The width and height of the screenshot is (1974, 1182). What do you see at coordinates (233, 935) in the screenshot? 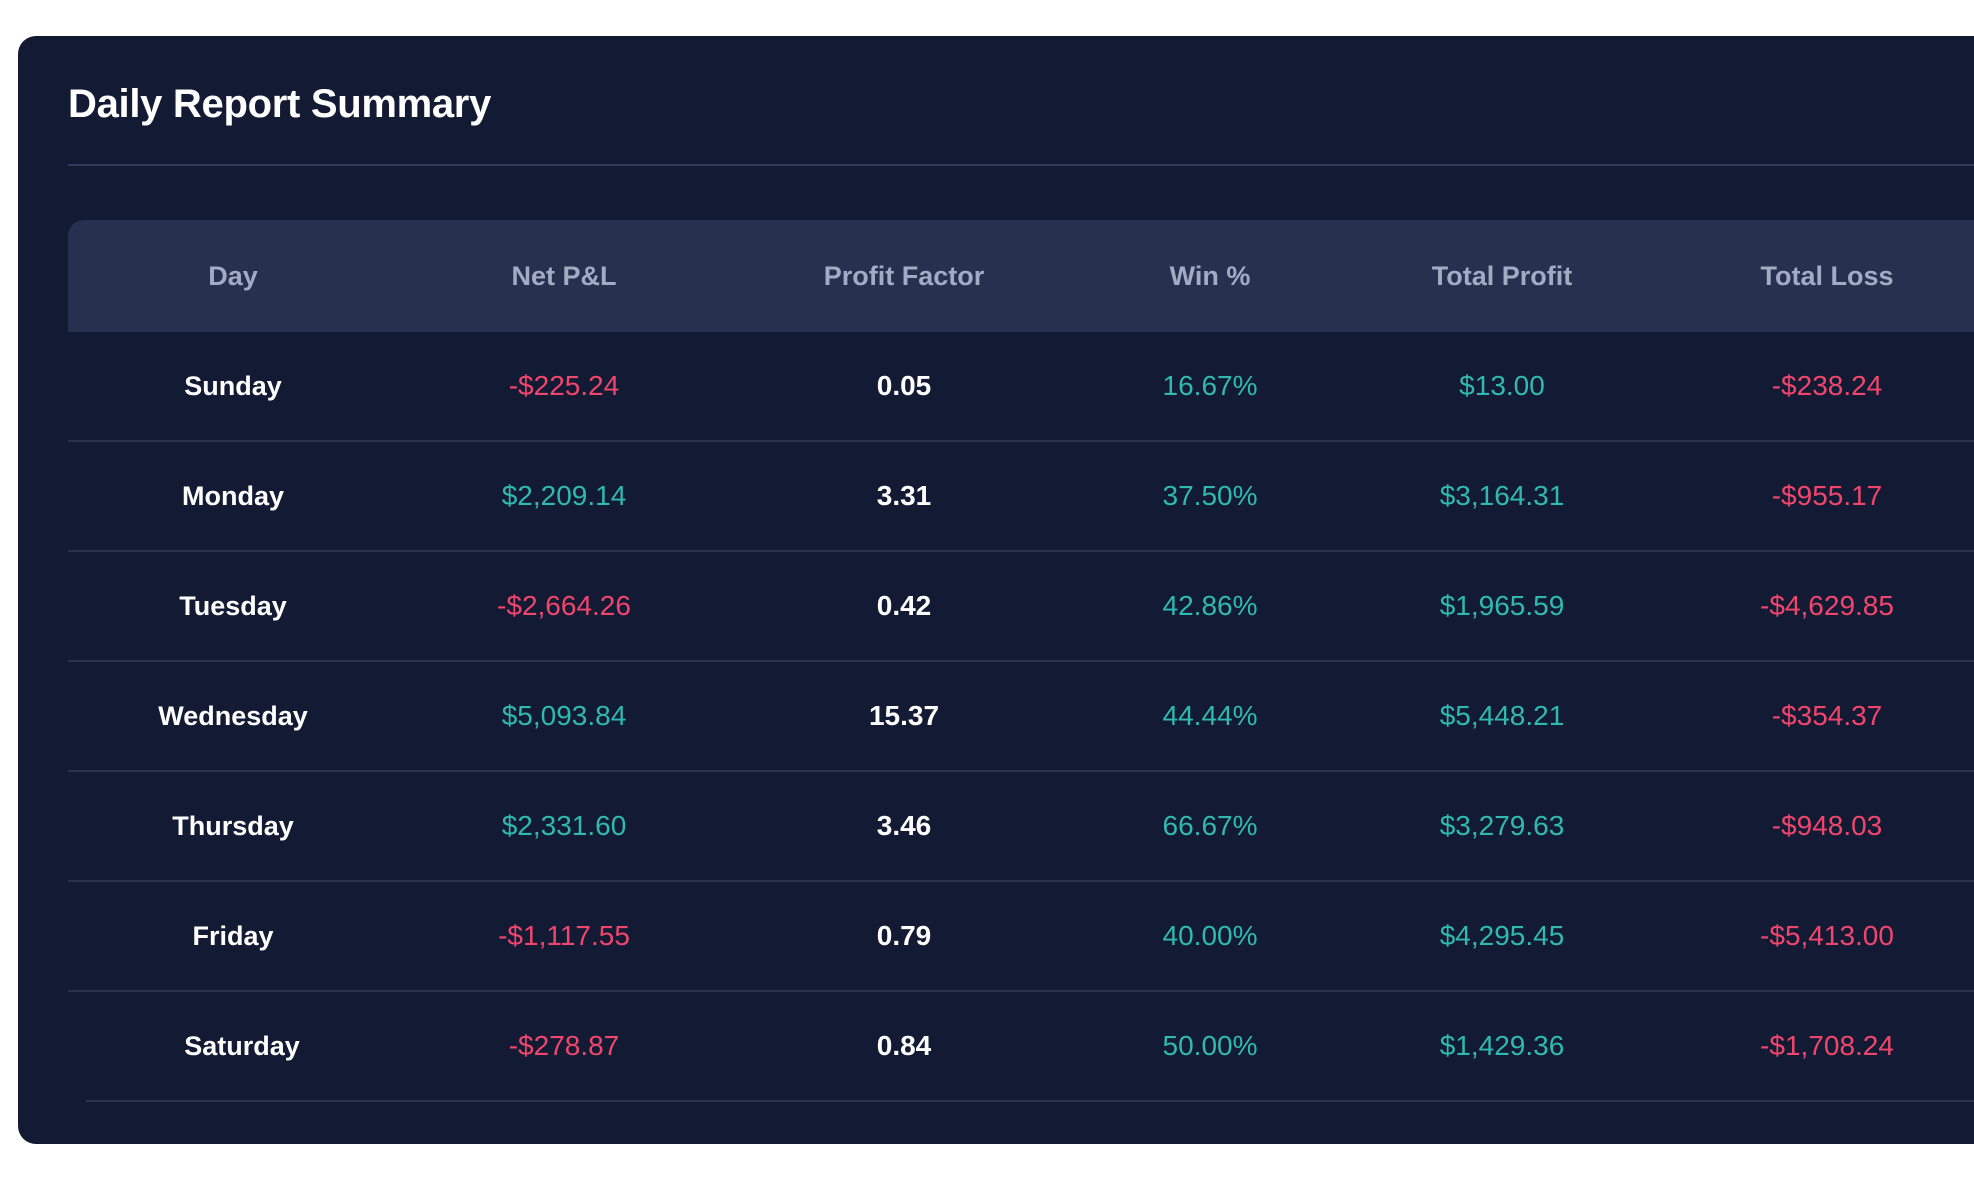
I see `day-cell: Friday` at bounding box center [233, 935].